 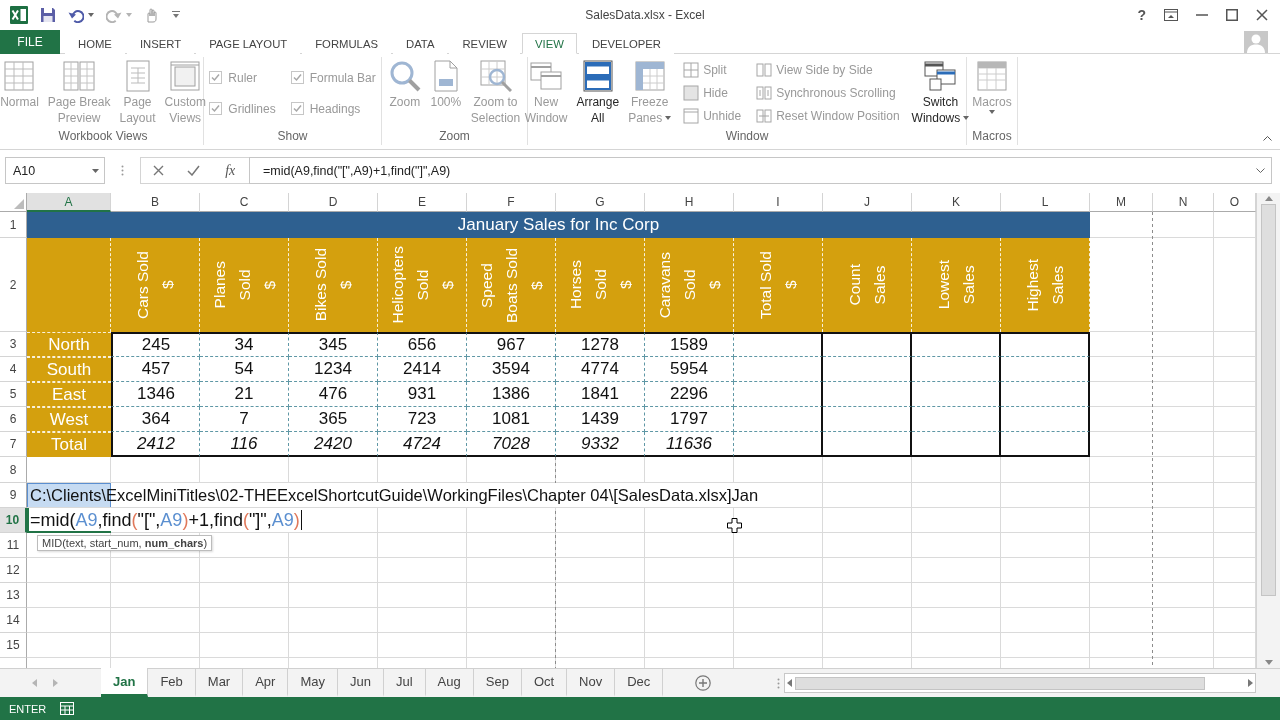 What do you see at coordinates (158, 170) in the screenshot?
I see `cancel-icon` at bounding box center [158, 170].